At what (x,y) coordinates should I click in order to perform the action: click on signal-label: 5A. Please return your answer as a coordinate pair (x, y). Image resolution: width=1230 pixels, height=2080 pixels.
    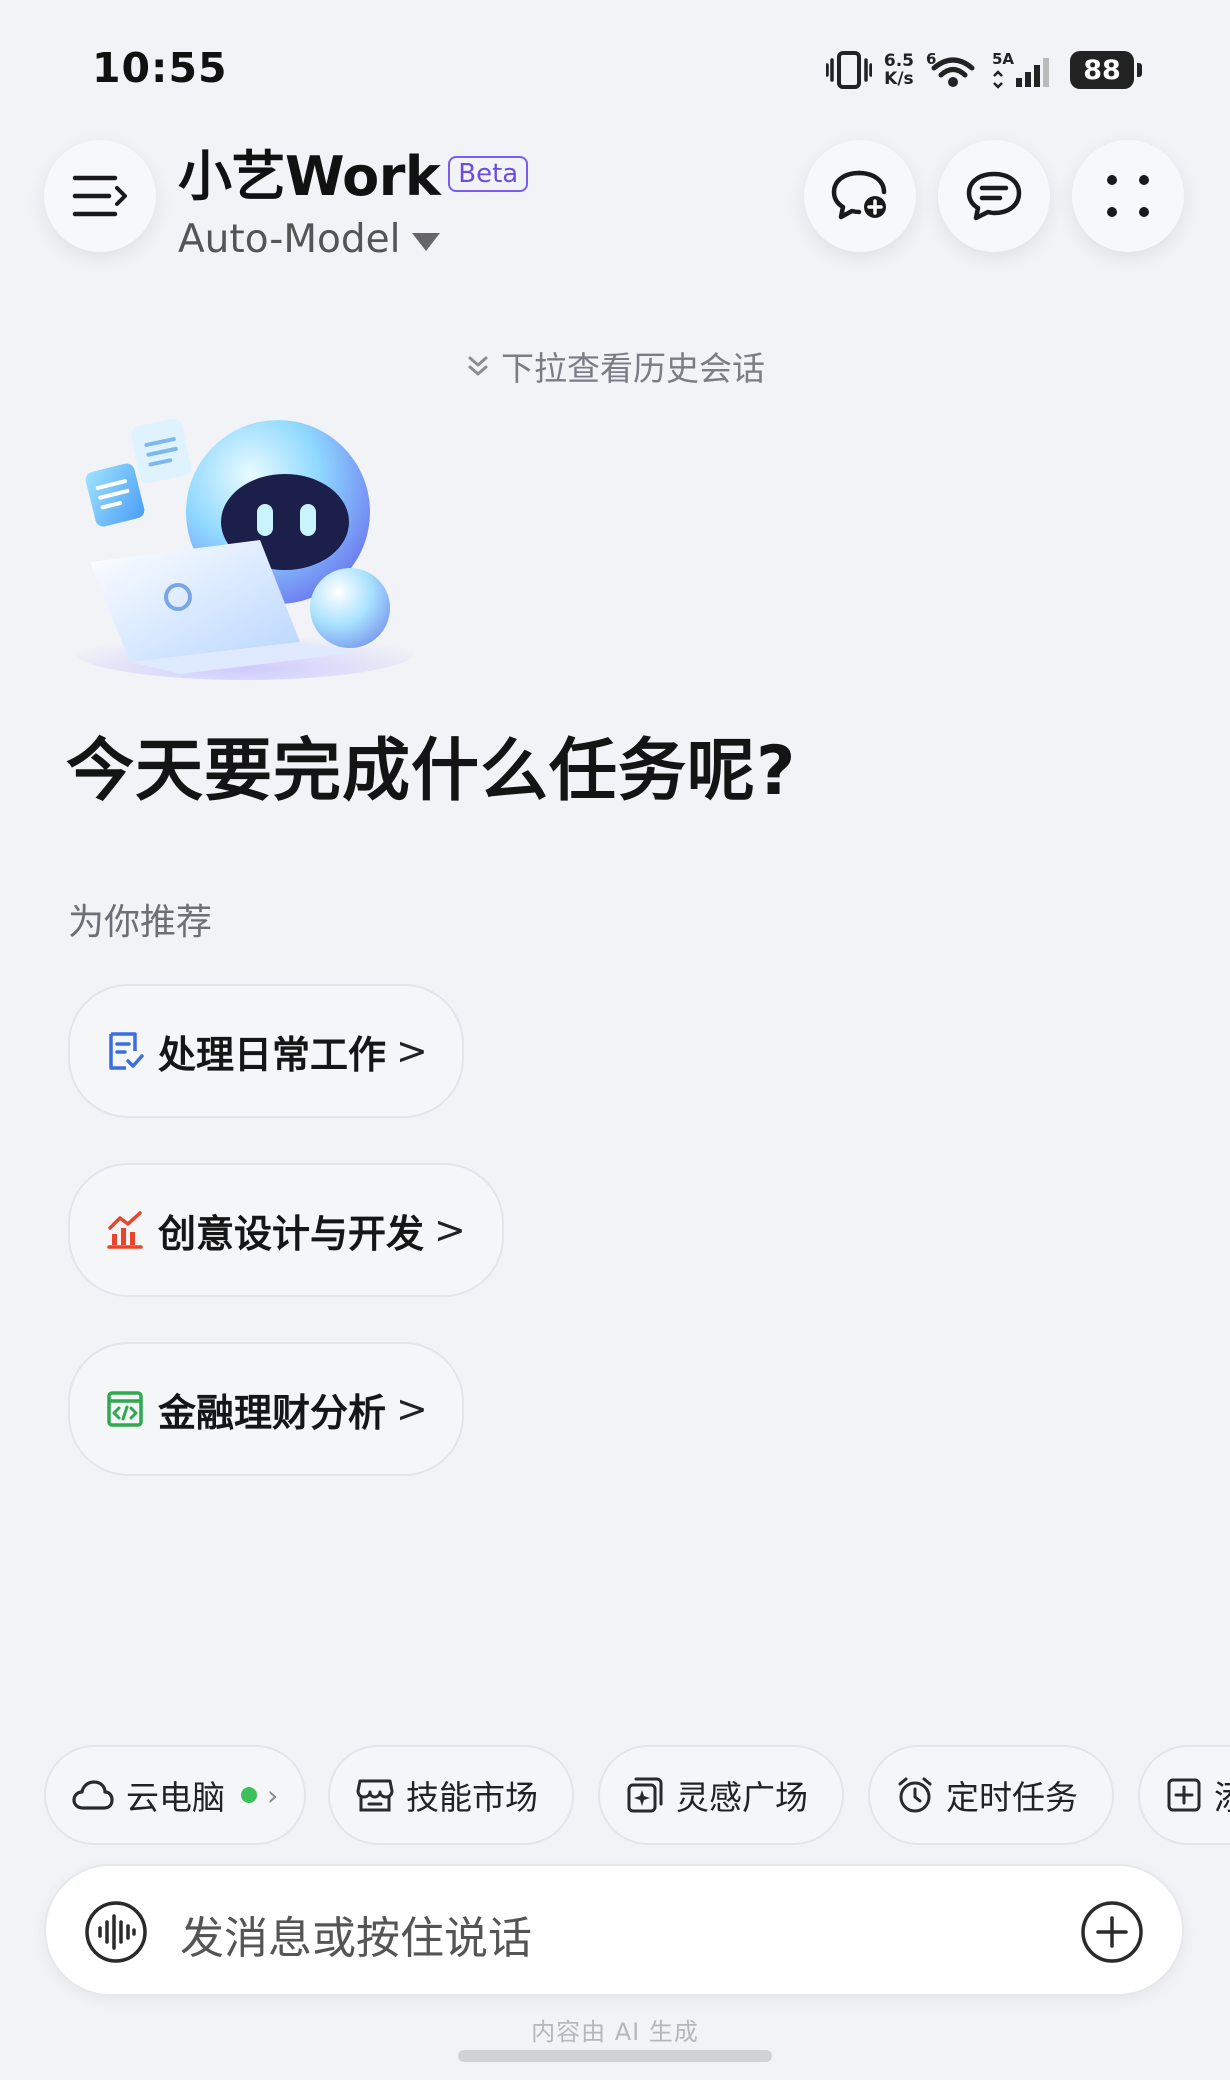
    Looking at the image, I should click on (1003, 59).